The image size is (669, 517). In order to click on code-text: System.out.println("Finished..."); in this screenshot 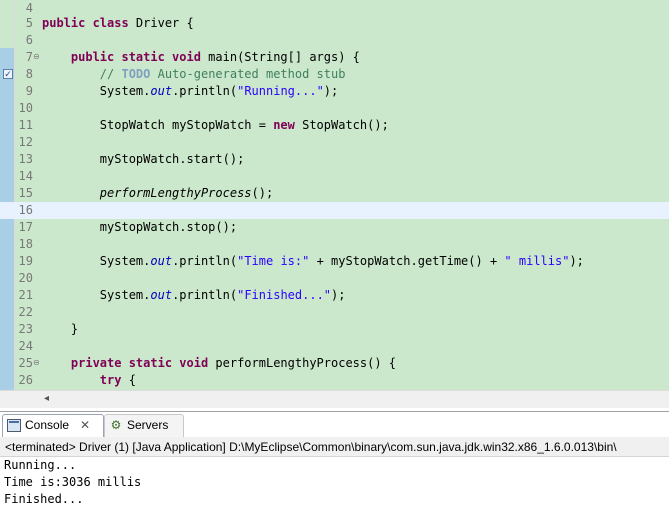, I will do `click(194, 295)`.